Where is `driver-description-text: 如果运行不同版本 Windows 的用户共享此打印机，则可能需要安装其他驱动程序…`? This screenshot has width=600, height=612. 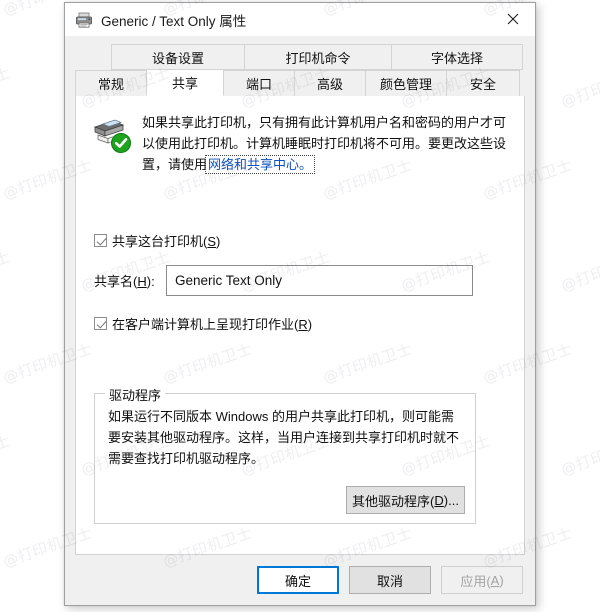
driver-description-text: 如果运行不同版本 Windows 的用户共享此打印机，则可能需要安装其他驱动程序… is located at coordinates (284, 437).